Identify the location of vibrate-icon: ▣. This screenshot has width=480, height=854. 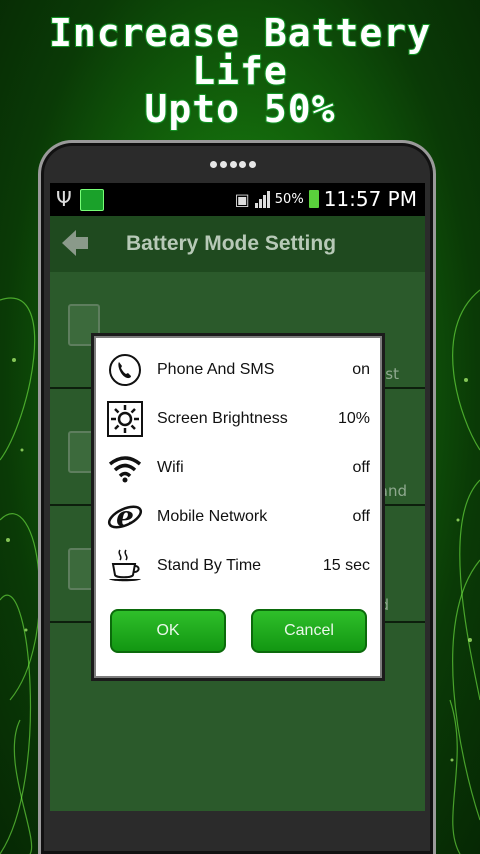
(242, 199).